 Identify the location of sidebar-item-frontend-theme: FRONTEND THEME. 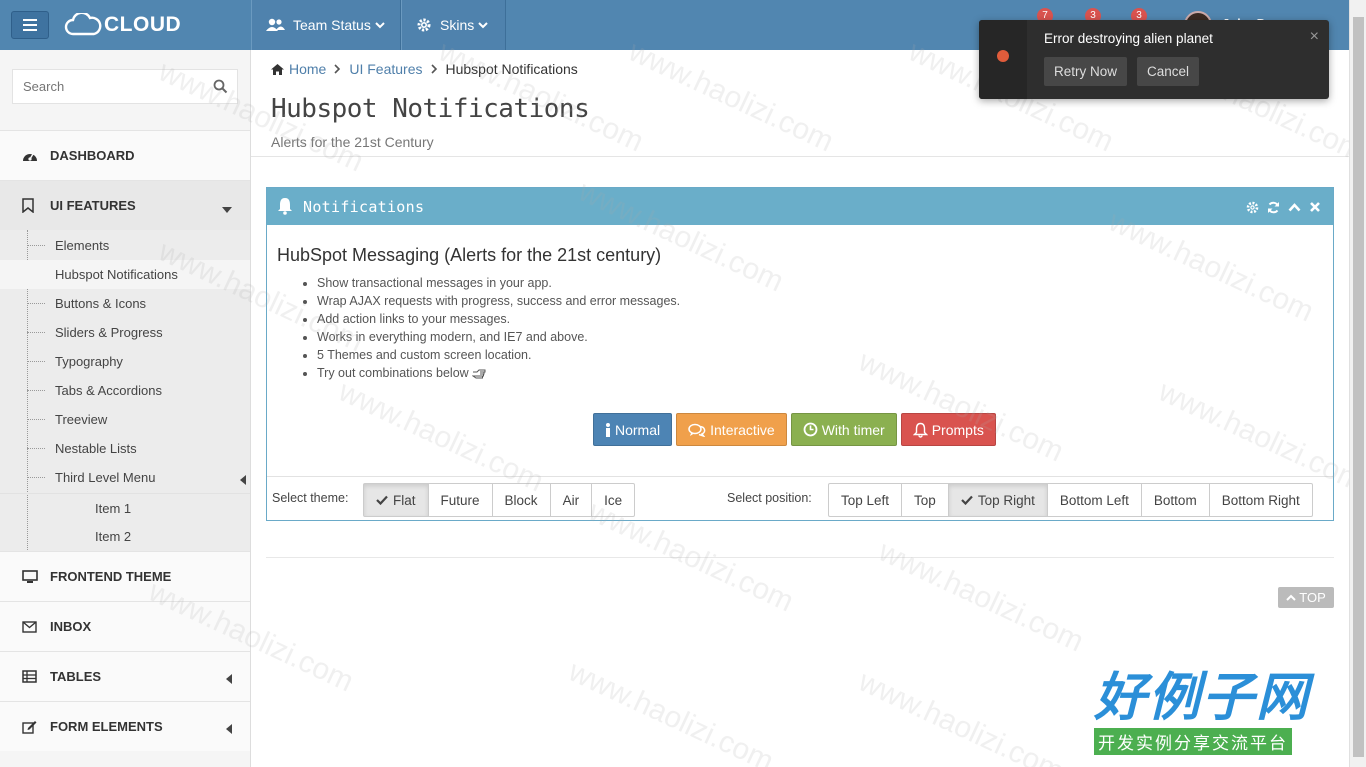
(125, 576).